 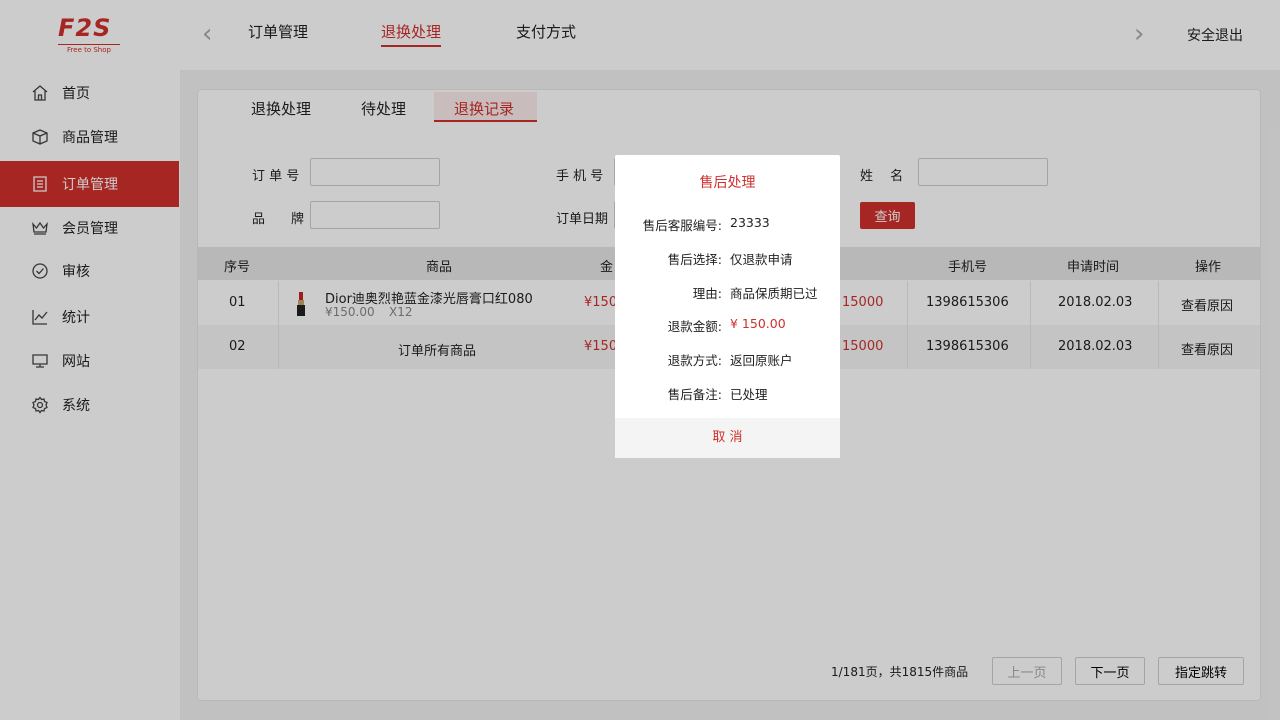 What do you see at coordinates (727, 360) in the screenshot?
I see `modal-field: 退款方式: 返回原账户` at bounding box center [727, 360].